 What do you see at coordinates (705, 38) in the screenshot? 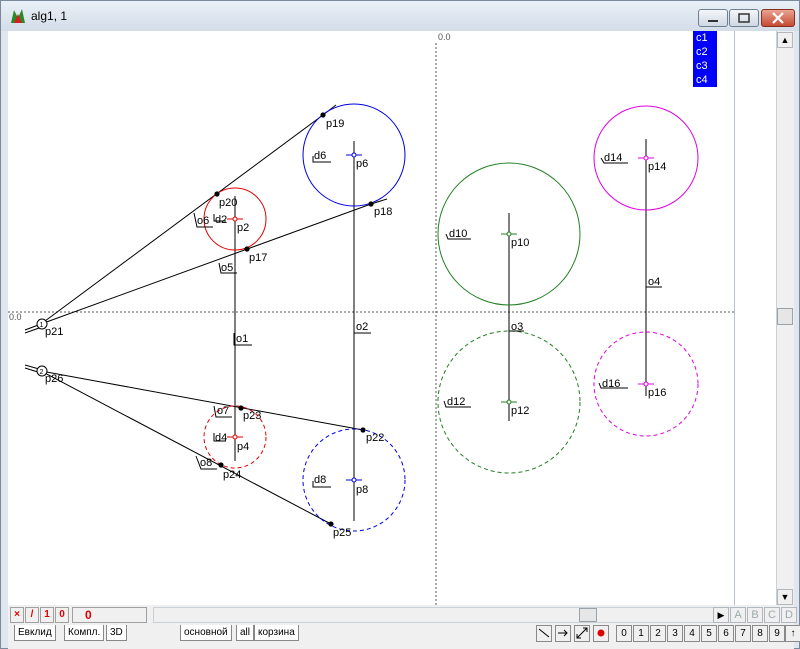
I see `legend-item-c1: c1` at bounding box center [705, 38].